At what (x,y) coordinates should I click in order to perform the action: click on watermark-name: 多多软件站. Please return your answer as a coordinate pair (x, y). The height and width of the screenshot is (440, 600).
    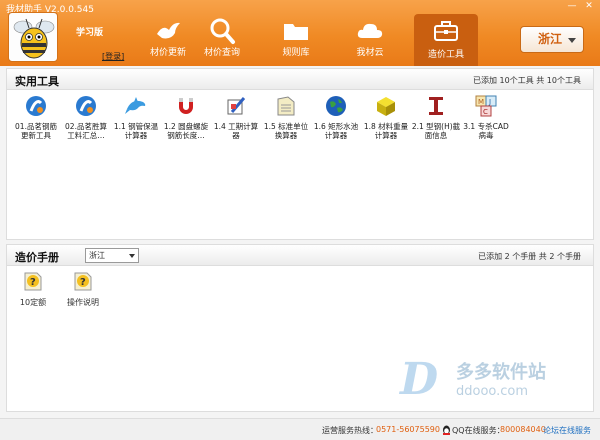
    Looking at the image, I should click on (501, 372).